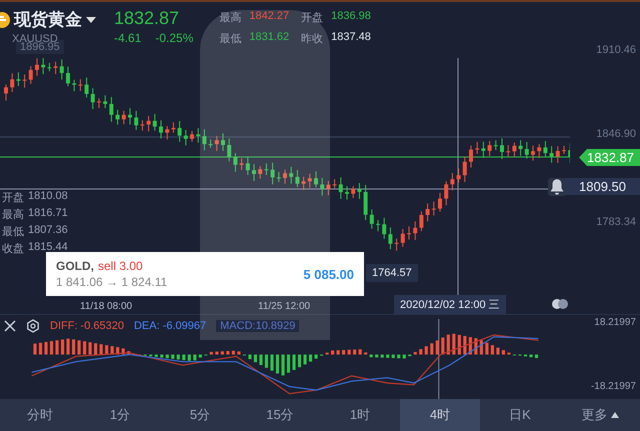 The height and width of the screenshot is (431, 640). What do you see at coordinates (170, 326) in the screenshot?
I see `dea-value: DEA: -6.09967` at bounding box center [170, 326].